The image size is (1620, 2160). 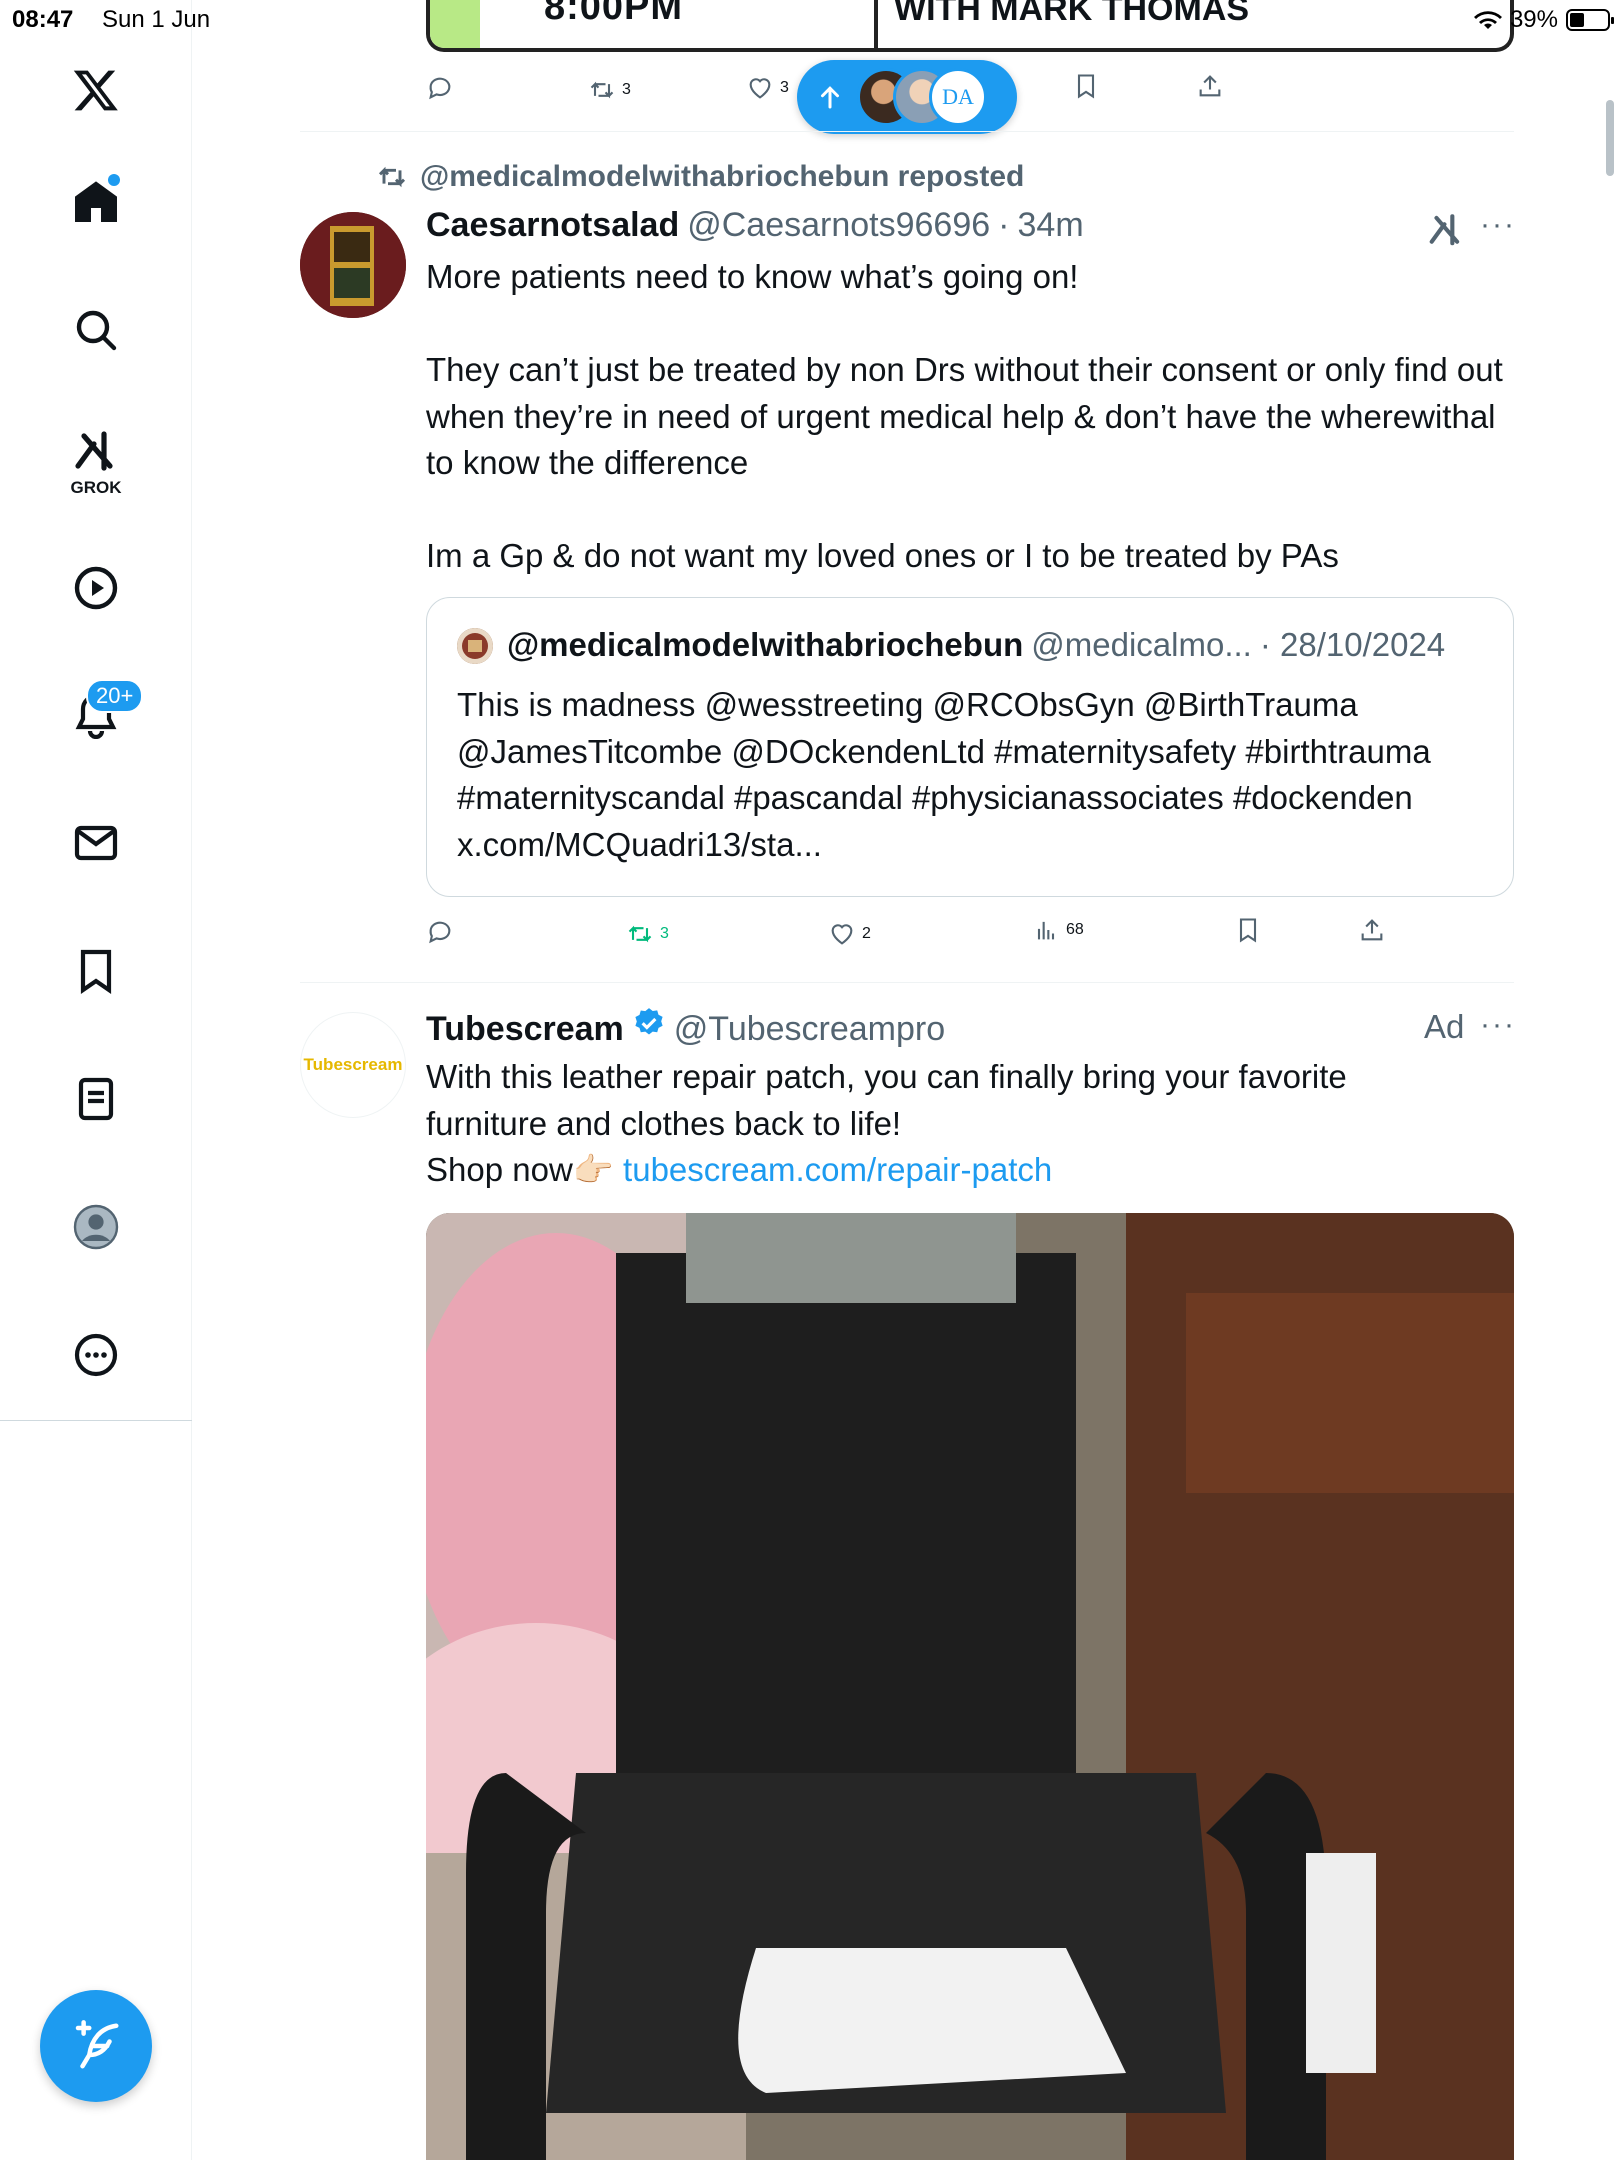 What do you see at coordinates (810, 20) in the screenshot?
I see `status-bar: 08:47 Sun 1 Jun 39%` at bounding box center [810, 20].